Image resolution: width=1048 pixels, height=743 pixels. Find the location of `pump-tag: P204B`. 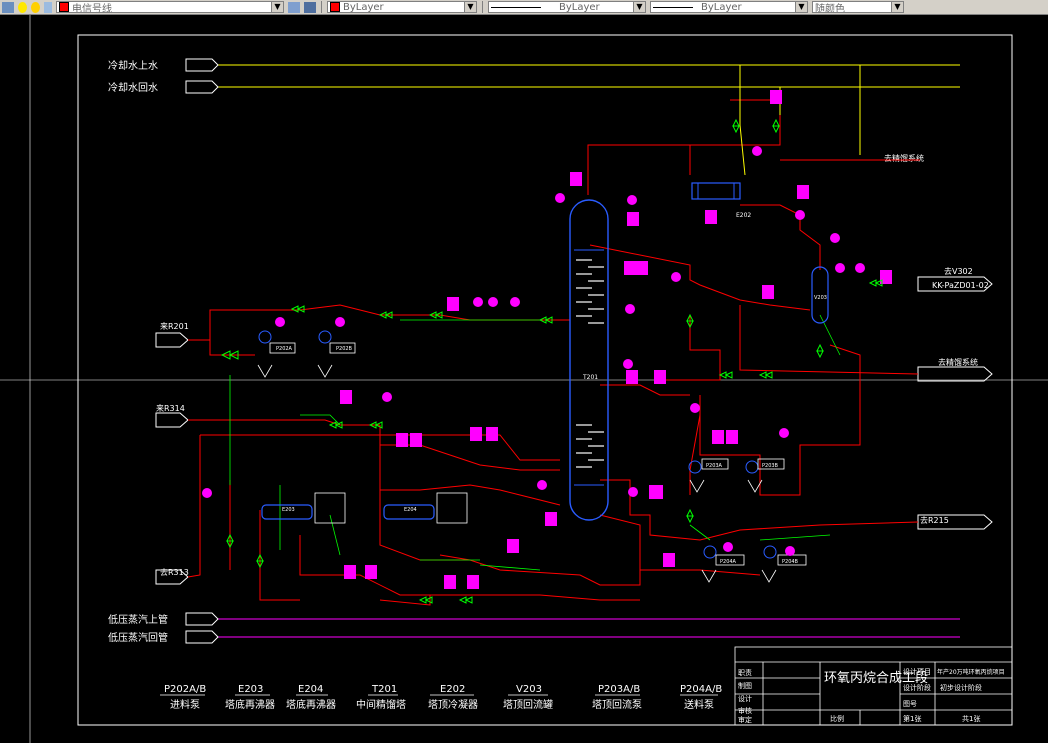

pump-tag: P204B is located at coordinates (790, 562).